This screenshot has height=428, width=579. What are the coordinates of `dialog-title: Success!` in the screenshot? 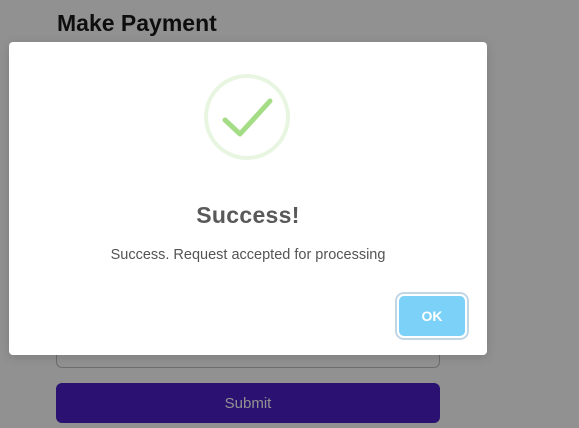 It's located at (248, 215).